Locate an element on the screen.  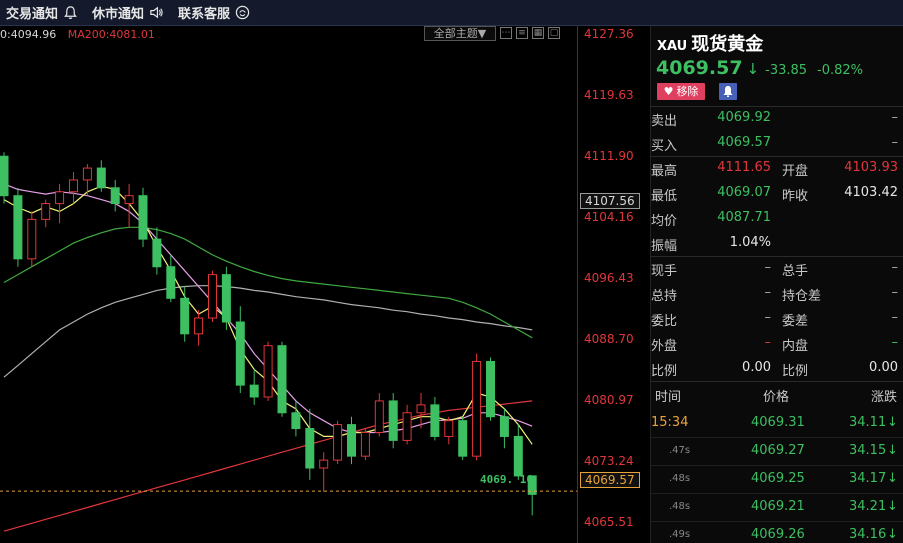
ticks-header-time: 时间 is located at coordinates (668, 397).